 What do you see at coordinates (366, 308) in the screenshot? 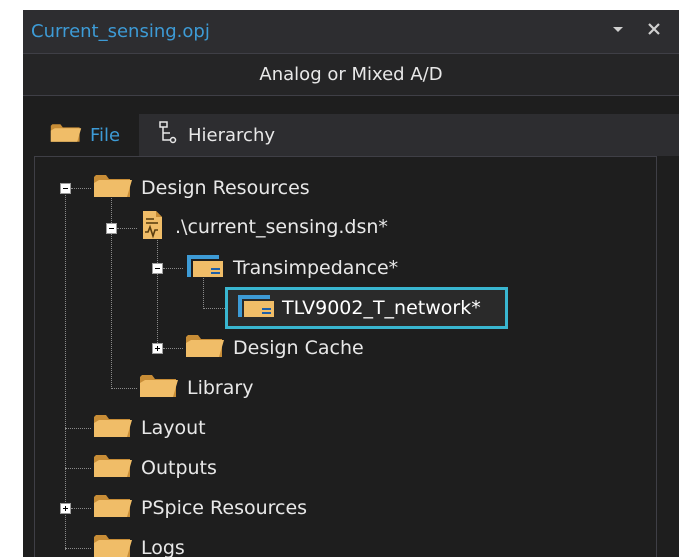
I see `tree-item-schematic-page: TLV9002_T_network*` at bounding box center [366, 308].